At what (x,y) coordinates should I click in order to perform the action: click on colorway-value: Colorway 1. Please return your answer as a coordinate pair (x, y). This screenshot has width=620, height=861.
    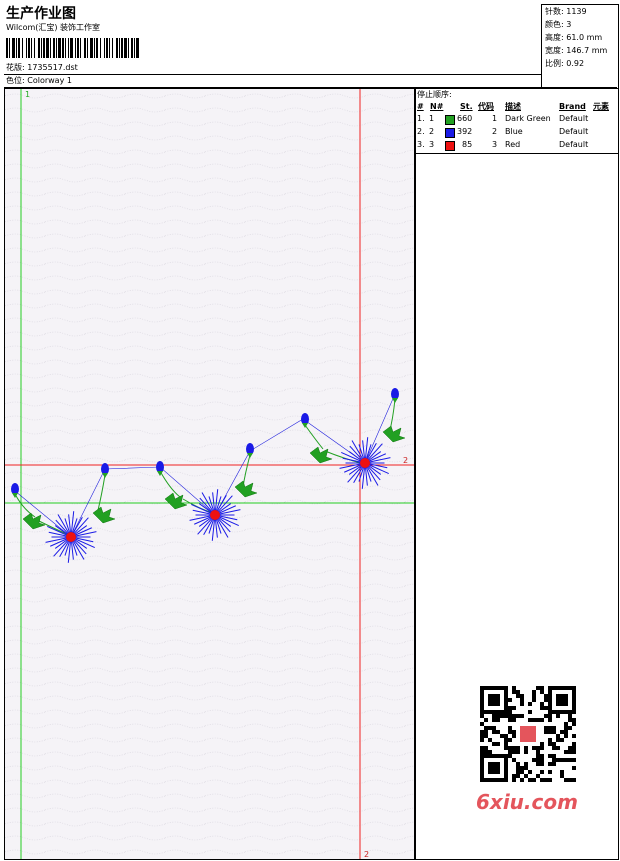
    Looking at the image, I should click on (49, 80).